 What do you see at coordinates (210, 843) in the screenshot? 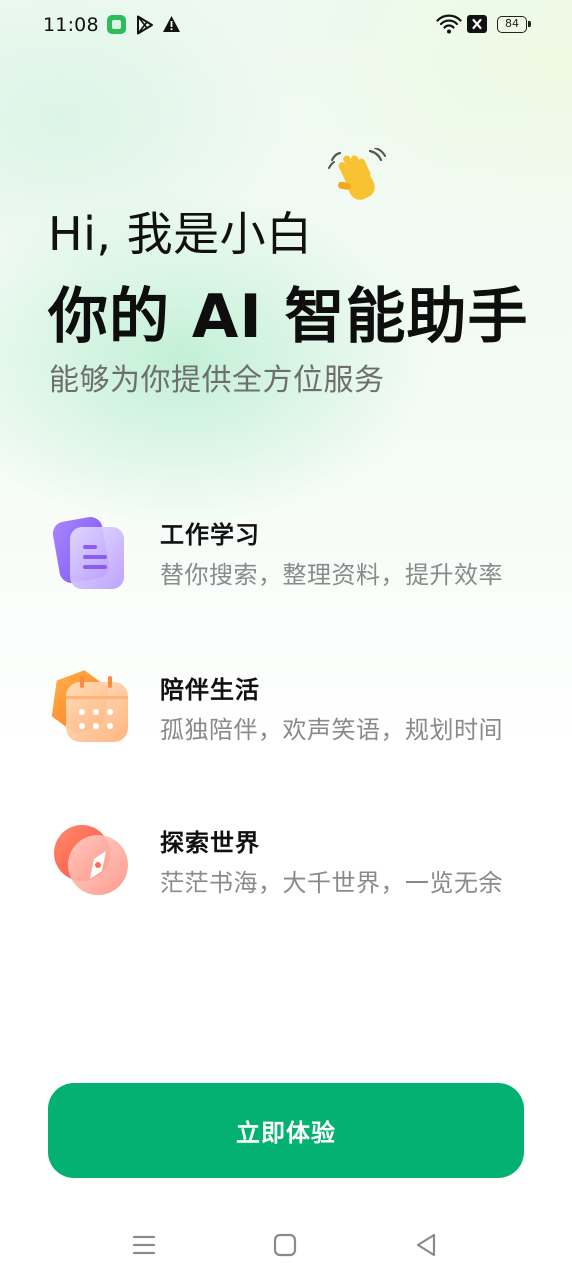
I see `feature-title: 探索世界` at bounding box center [210, 843].